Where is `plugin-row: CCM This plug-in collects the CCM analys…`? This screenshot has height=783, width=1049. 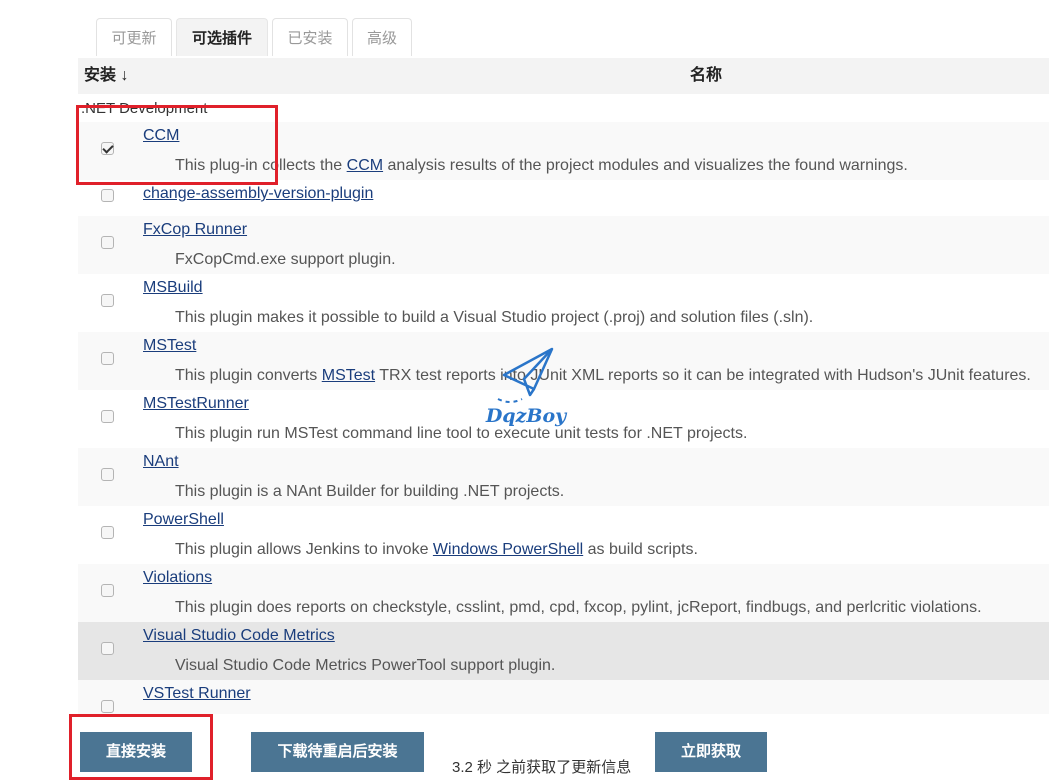
plugin-row: CCM This plug-in collects the CCM analys… is located at coordinates (563, 151).